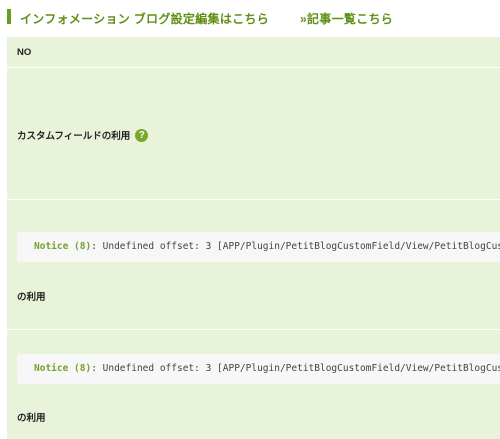 This screenshot has height=439, width=500. I want to click on custom-field-label: カスタムフィールドの利用, so click(74, 136).